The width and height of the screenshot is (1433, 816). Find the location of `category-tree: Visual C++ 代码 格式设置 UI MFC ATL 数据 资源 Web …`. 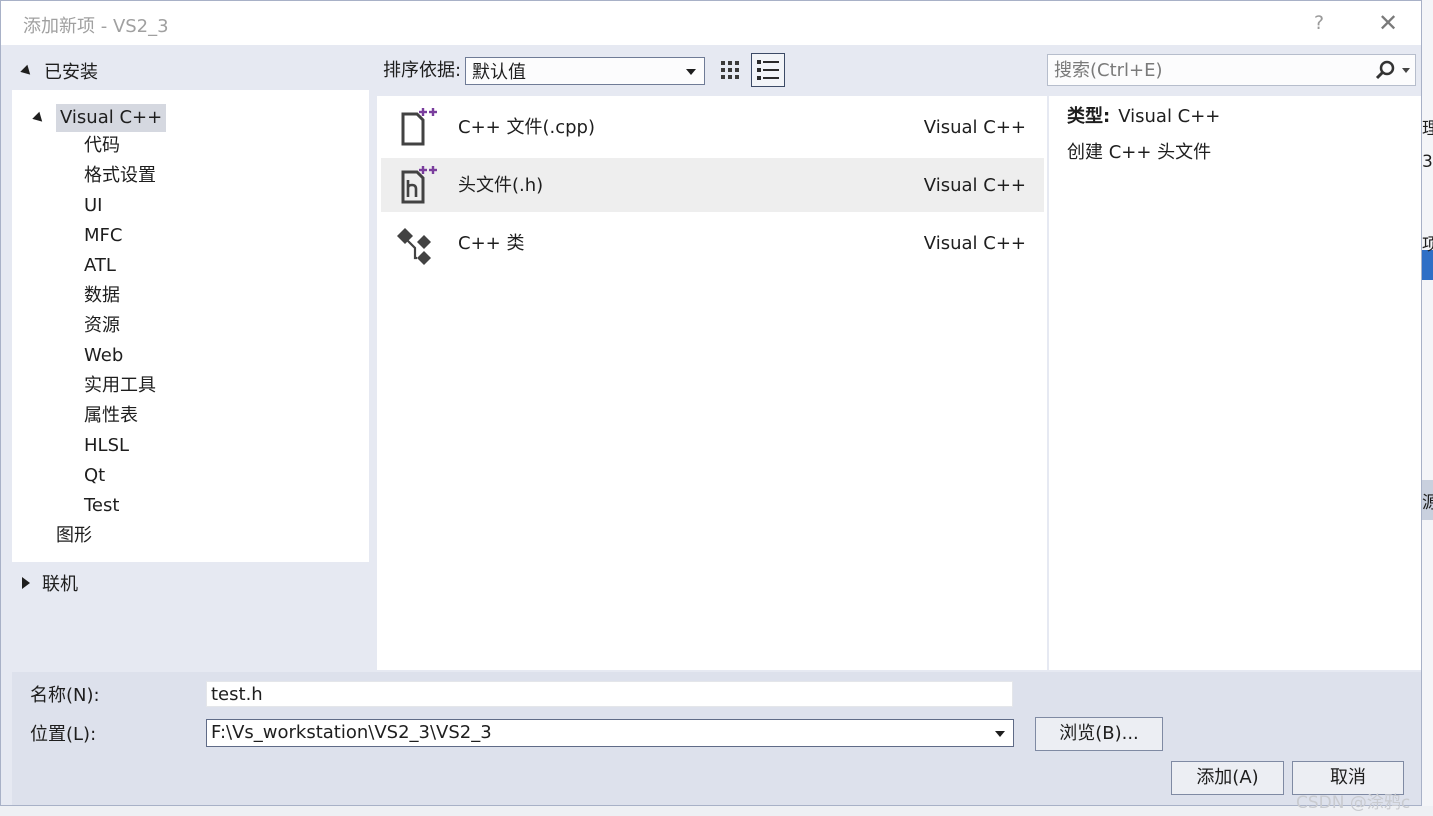

category-tree: Visual C++ 代码 格式设置 UI MFC ATL 数据 资源 Web … is located at coordinates (190, 326).